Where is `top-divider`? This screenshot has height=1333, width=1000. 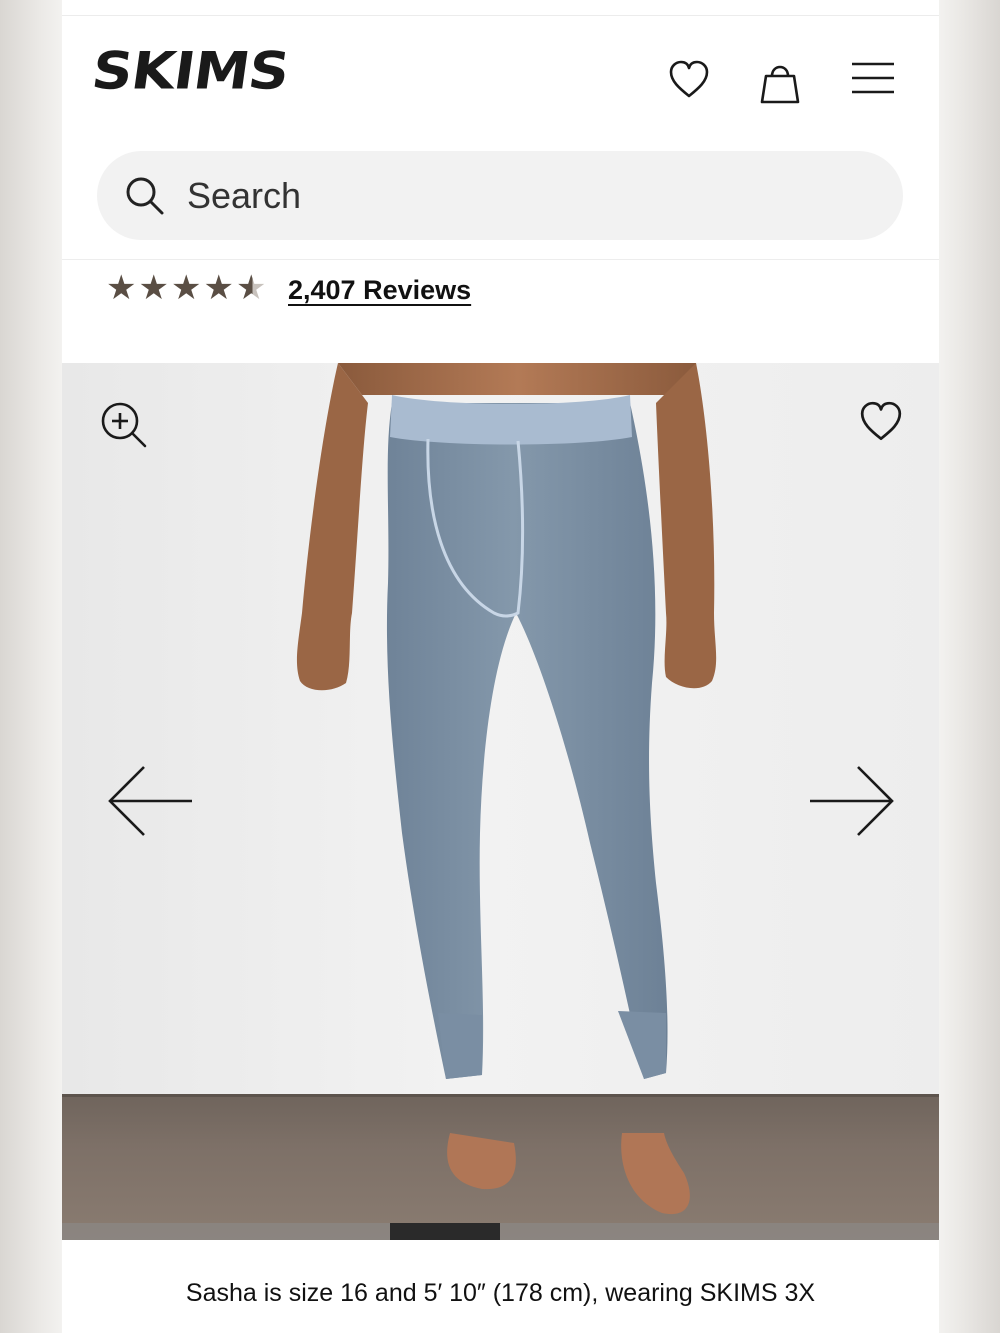 top-divider is located at coordinates (500, 15).